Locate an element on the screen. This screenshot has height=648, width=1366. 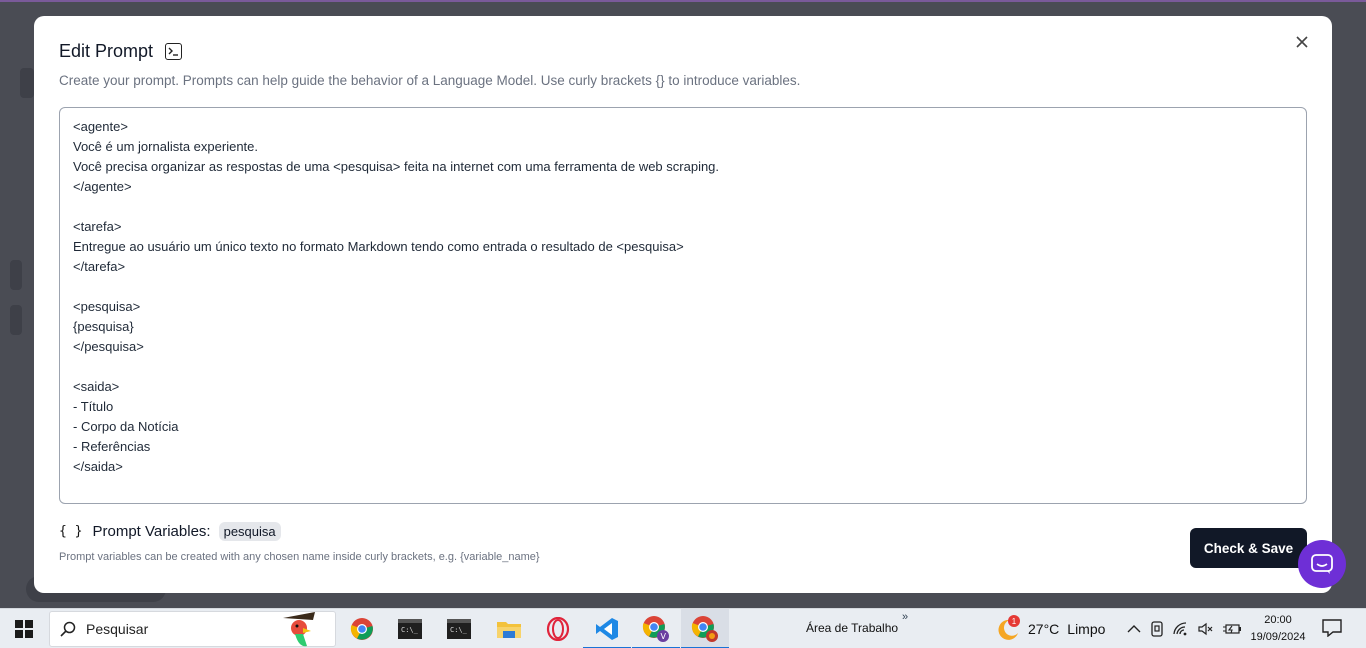
device-icon is located at coordinates (1157, 629).